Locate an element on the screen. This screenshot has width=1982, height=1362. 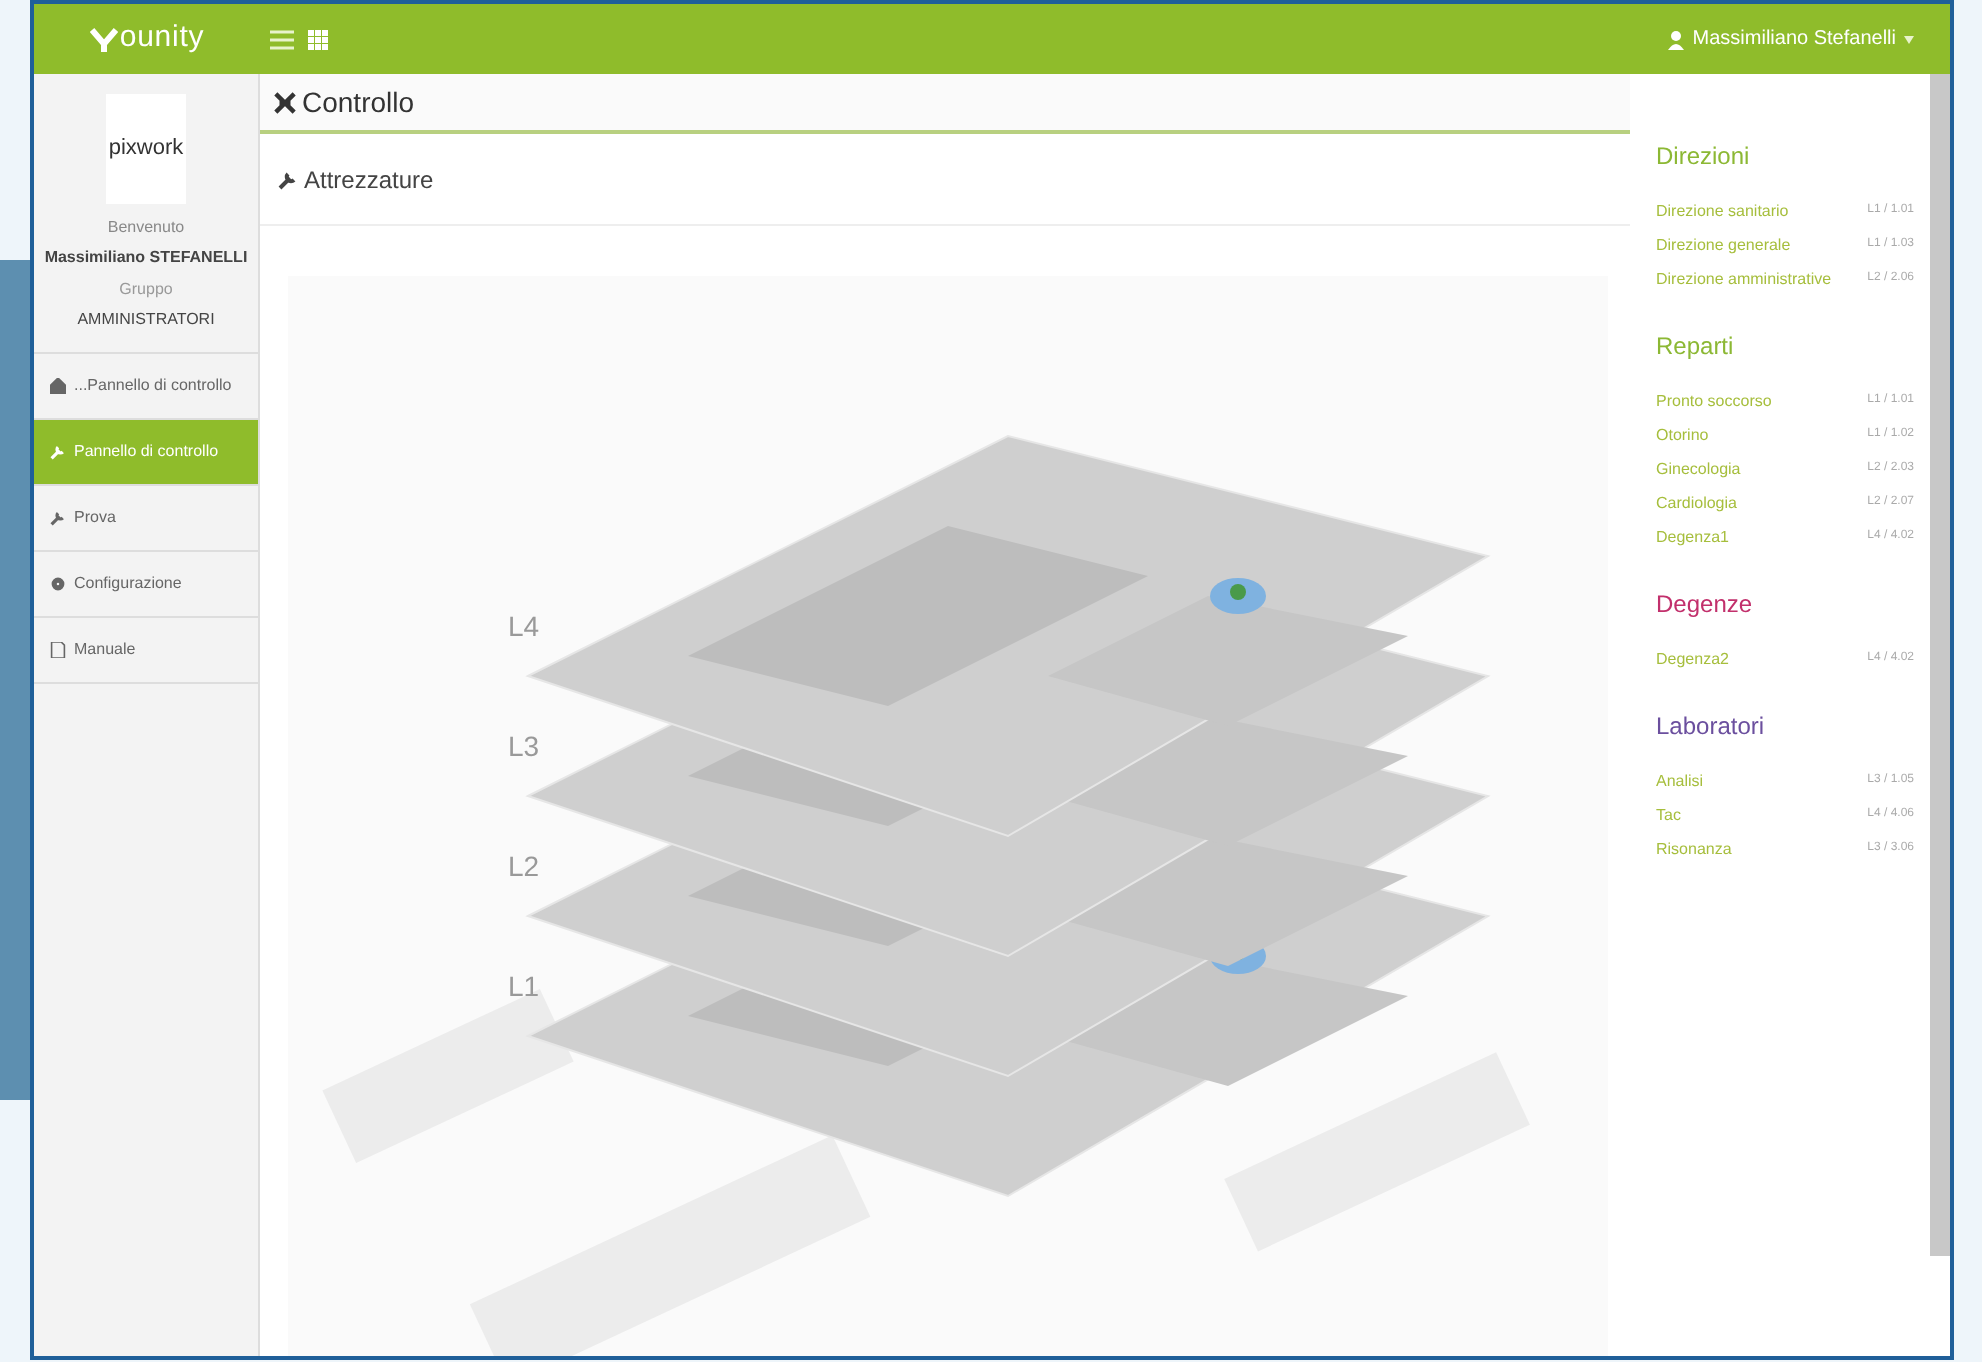
floor-label: L3 is located at coordinates (524, 746).